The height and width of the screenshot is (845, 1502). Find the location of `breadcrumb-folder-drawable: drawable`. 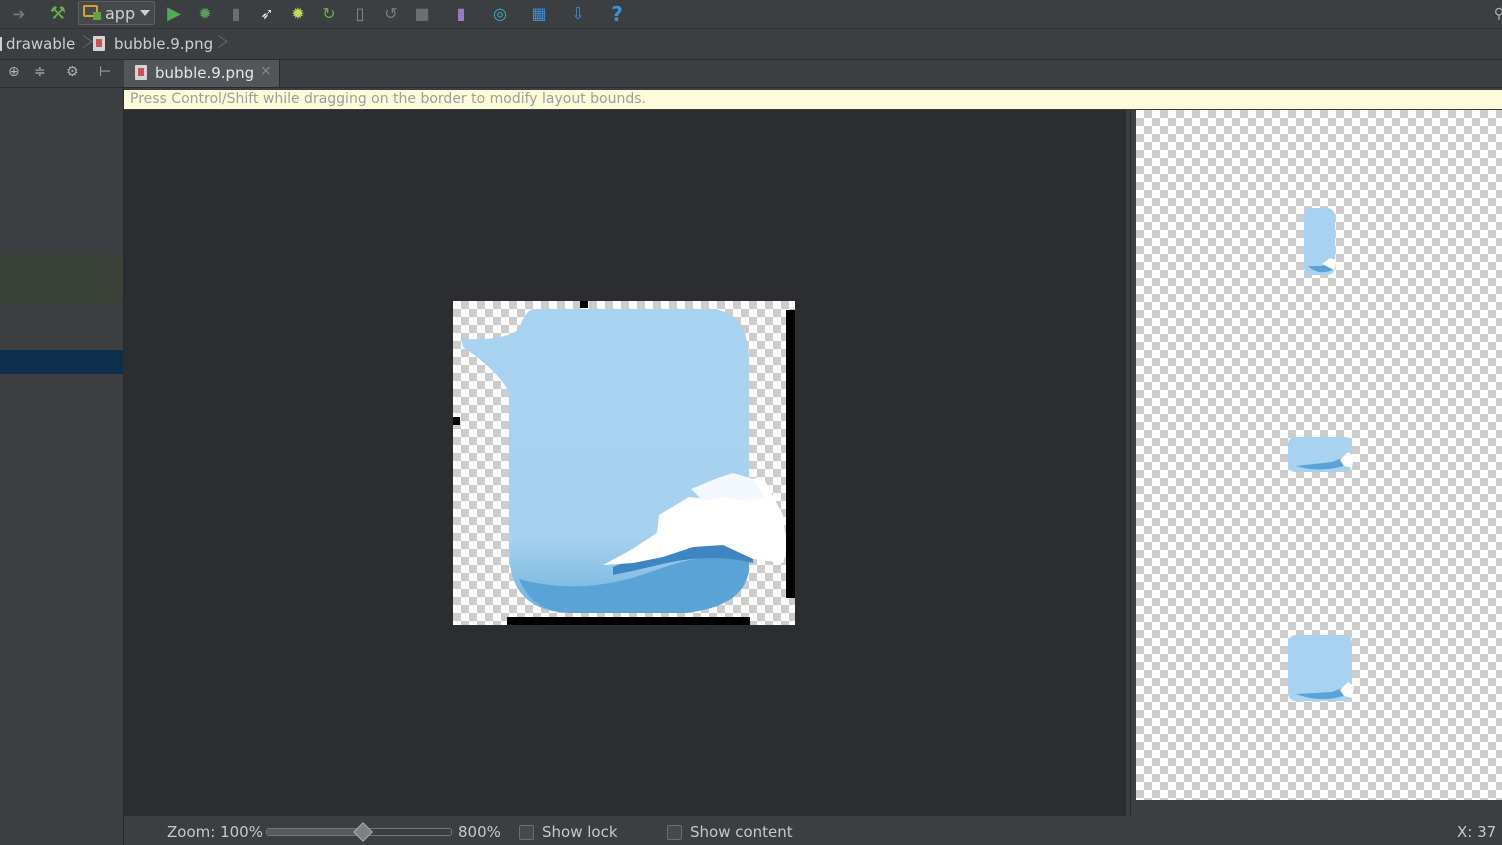

breadcrumb-folder-drawable: drawable is located at coordinates (37, 44).